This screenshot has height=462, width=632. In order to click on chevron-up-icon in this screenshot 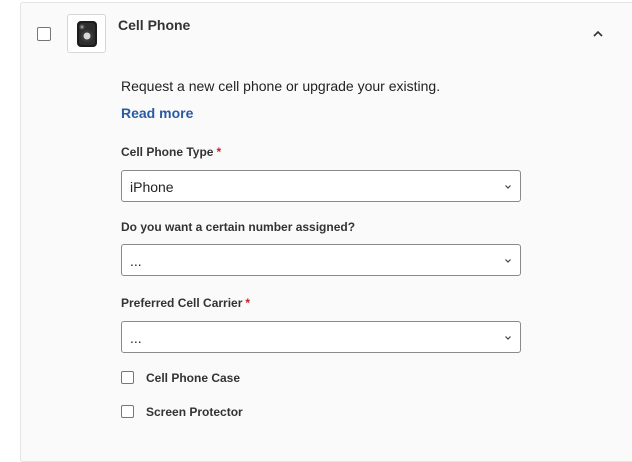, I will do `click(598, 33)`.